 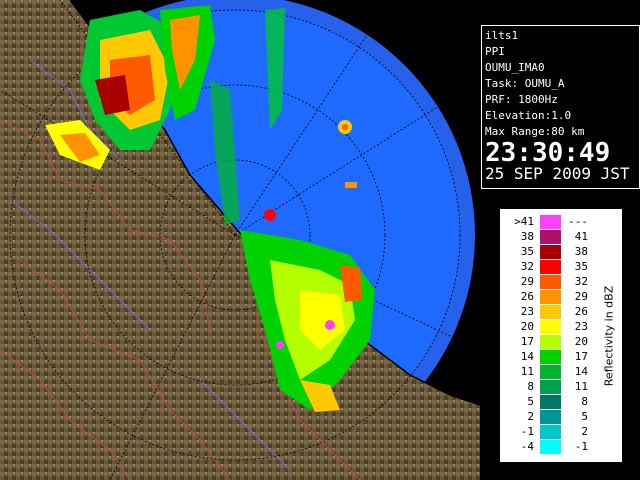 I want to click on legend-low-value: 29, so click(x=527, y=281).